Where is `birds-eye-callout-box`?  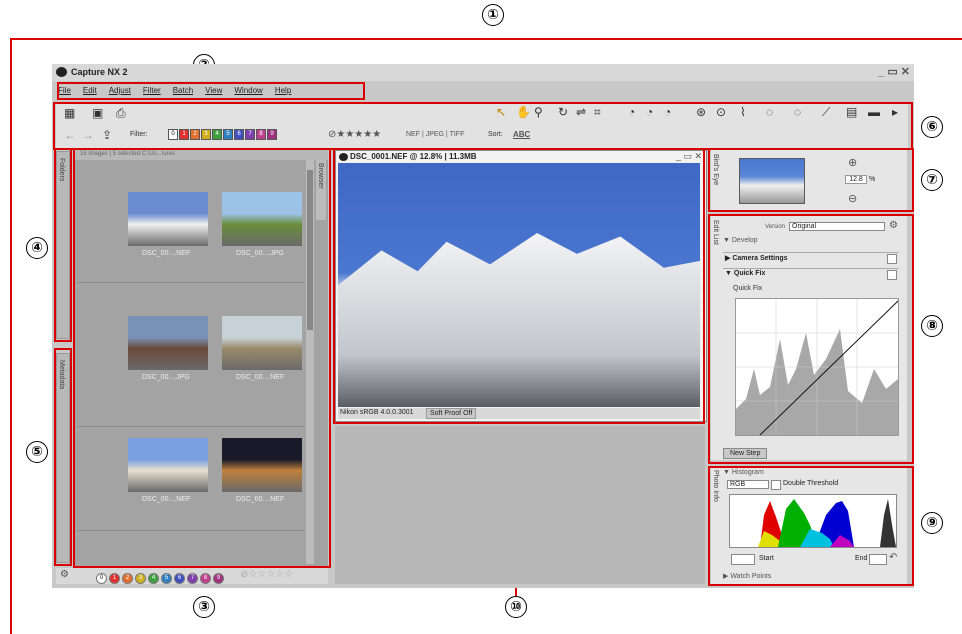 birds-eye-callout-box is located at coordinates (811, 180).